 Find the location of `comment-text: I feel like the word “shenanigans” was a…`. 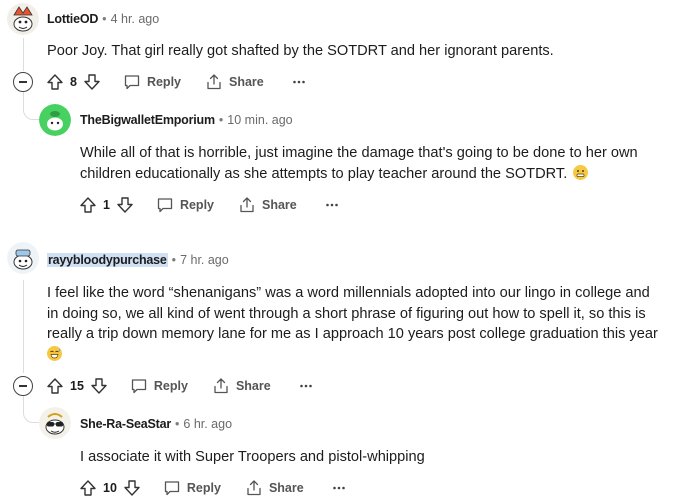

comment-text: I feel like the word “shenanigans” was a… is located at coordinates (352, 313).